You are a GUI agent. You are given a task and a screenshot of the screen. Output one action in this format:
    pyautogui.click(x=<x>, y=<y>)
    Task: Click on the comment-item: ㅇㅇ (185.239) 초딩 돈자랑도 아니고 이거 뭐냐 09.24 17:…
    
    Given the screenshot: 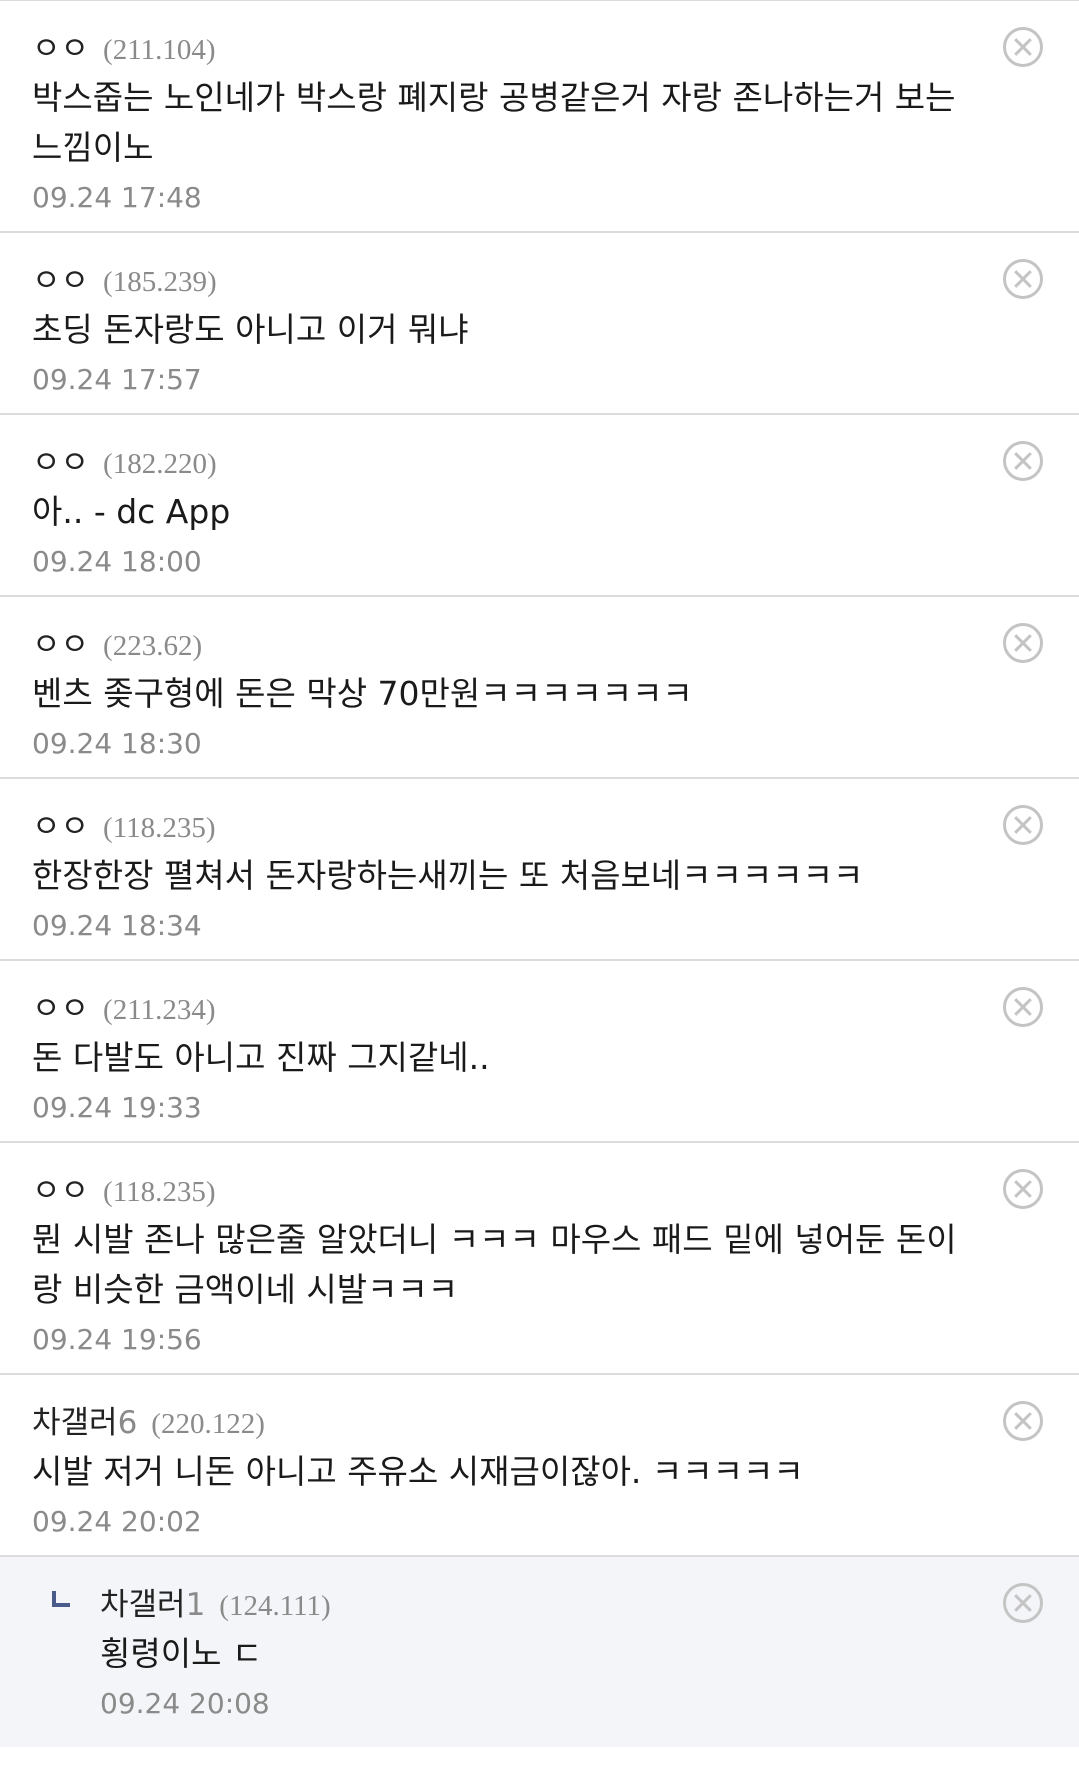 What is the action you would take?
    pyautogui.click(x=539, y=324)
    